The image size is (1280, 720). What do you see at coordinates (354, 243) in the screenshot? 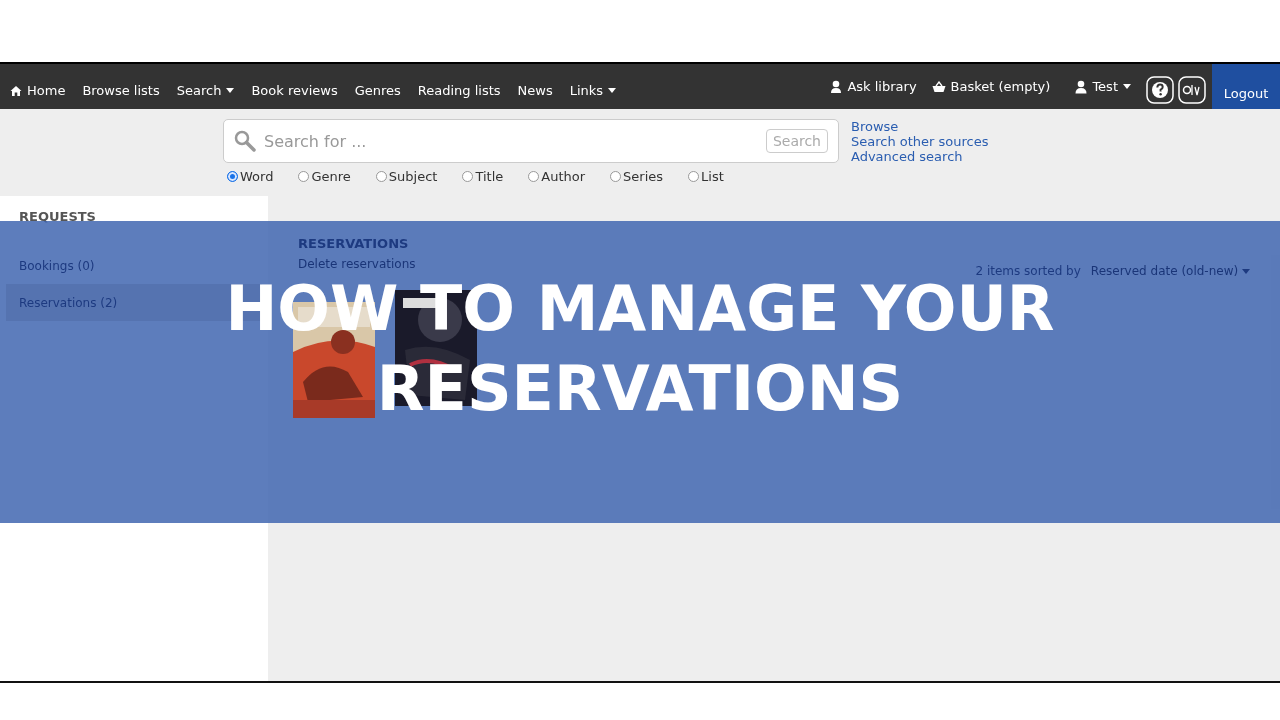
I see `section-heading: RESERVATIONS` at bounding box center [354, 243].